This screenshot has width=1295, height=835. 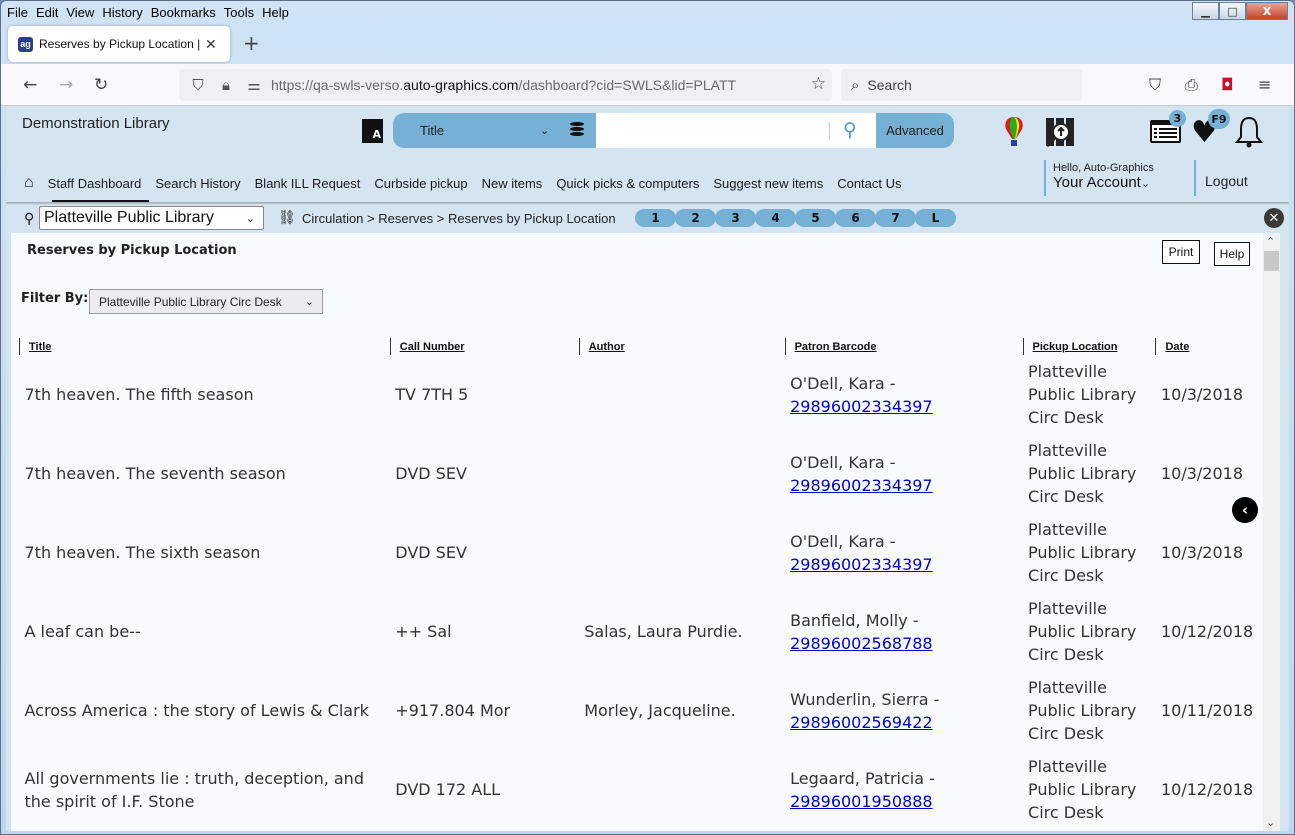 What do you see at coordinates (1089, 346) in the screenshot?
I see `column-pickup-location: Pickup Location` at bounding box center [1089, 346].